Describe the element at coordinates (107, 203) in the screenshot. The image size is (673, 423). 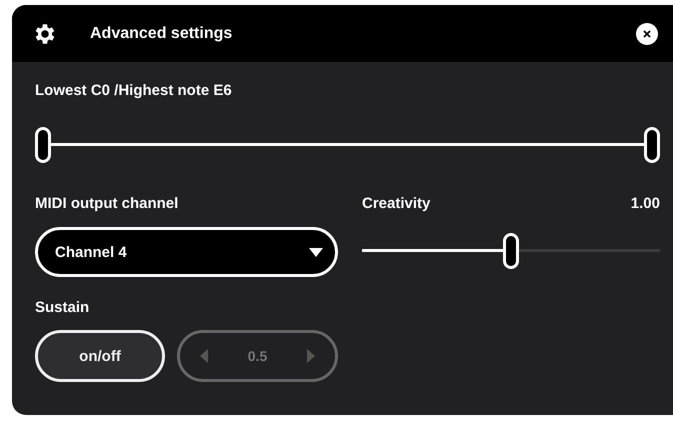
I see `midi-label: MIDI output channel` at that location.